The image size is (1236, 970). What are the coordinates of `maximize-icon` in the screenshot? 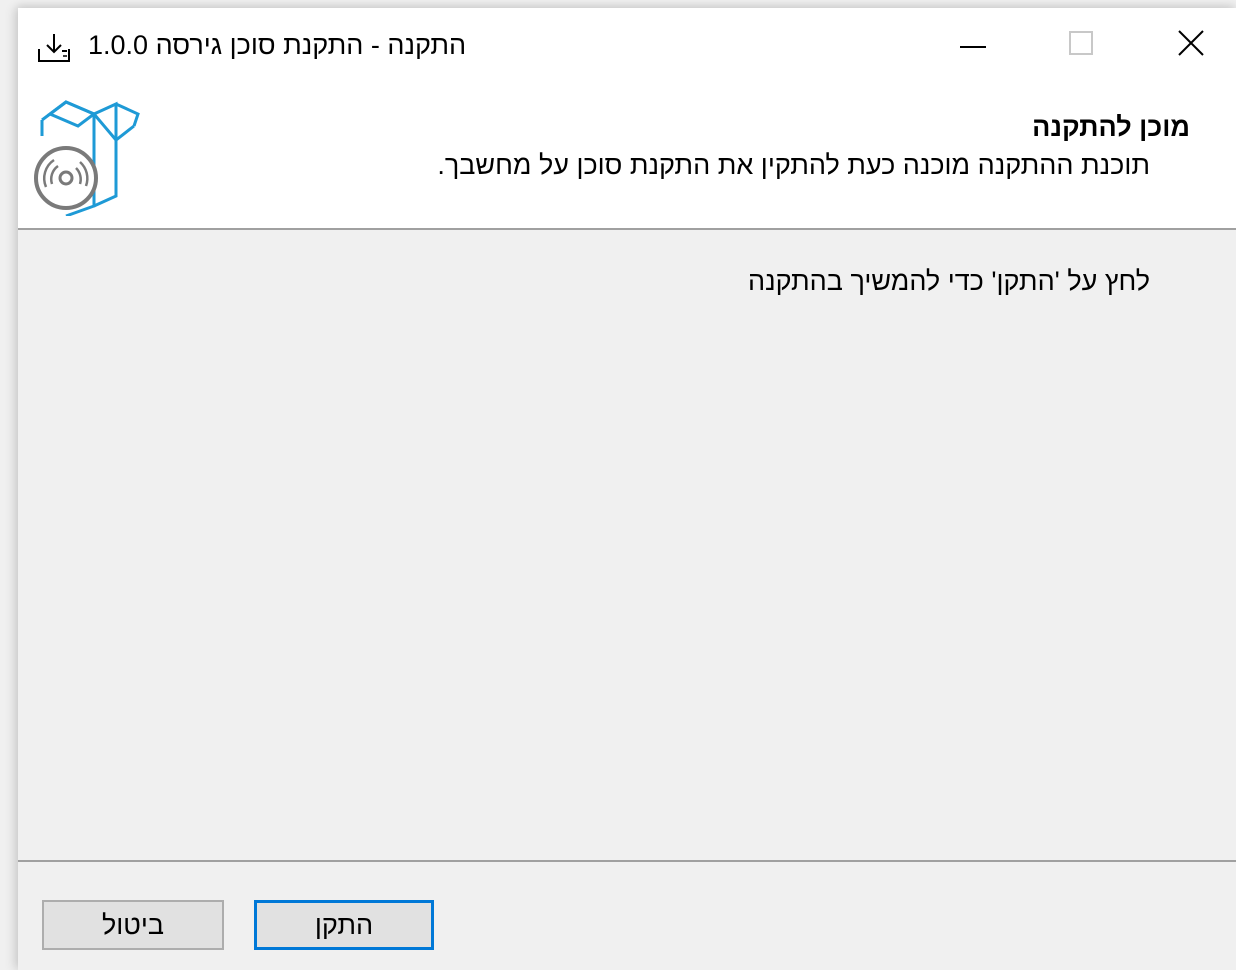 It's located at (1081, 45).